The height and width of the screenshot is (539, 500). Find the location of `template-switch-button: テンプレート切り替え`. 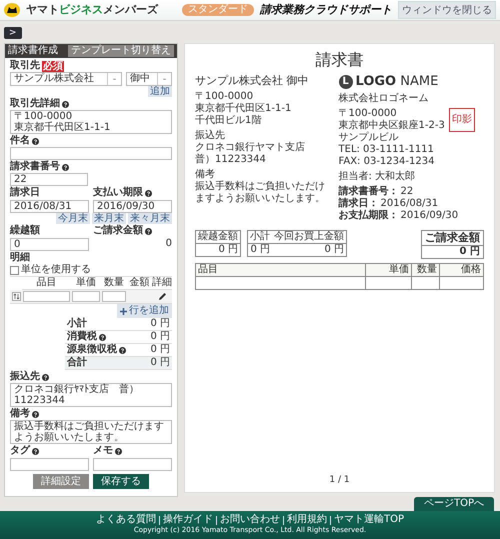

template-switch-button: テンプレート切り替え is located at coordinates (121, 51).